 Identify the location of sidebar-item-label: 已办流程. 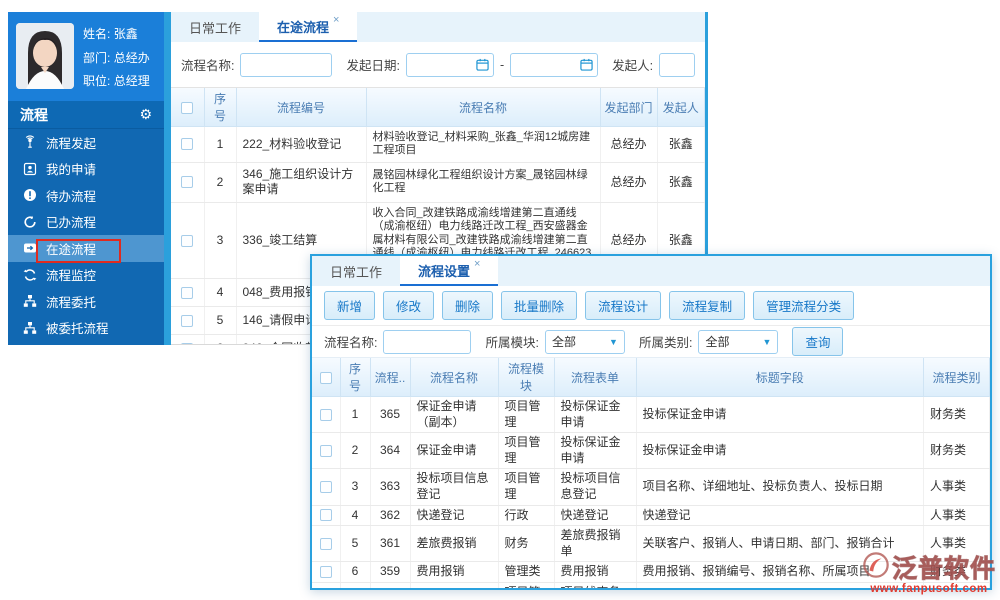
(71, 223).